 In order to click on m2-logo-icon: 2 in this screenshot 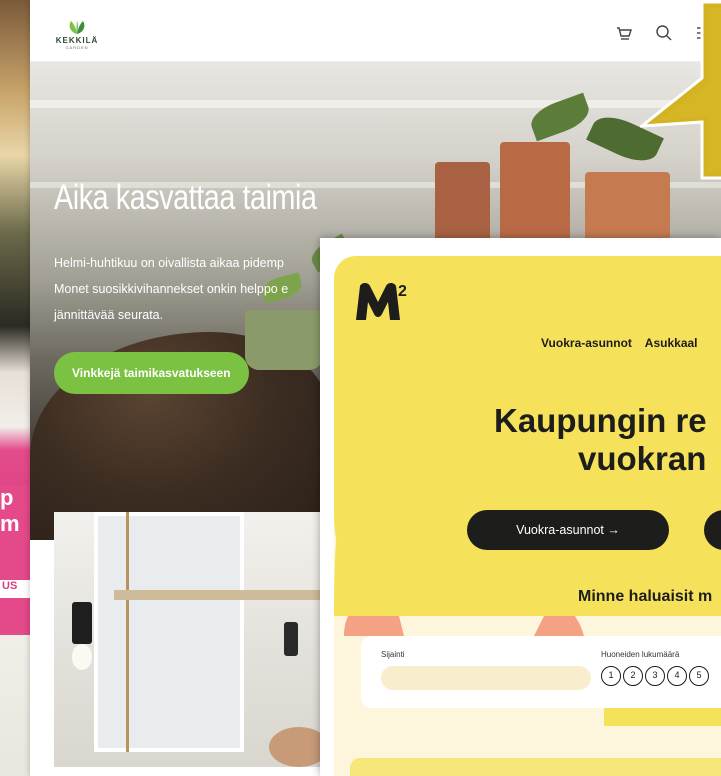, I will do `click(384, 302)`.